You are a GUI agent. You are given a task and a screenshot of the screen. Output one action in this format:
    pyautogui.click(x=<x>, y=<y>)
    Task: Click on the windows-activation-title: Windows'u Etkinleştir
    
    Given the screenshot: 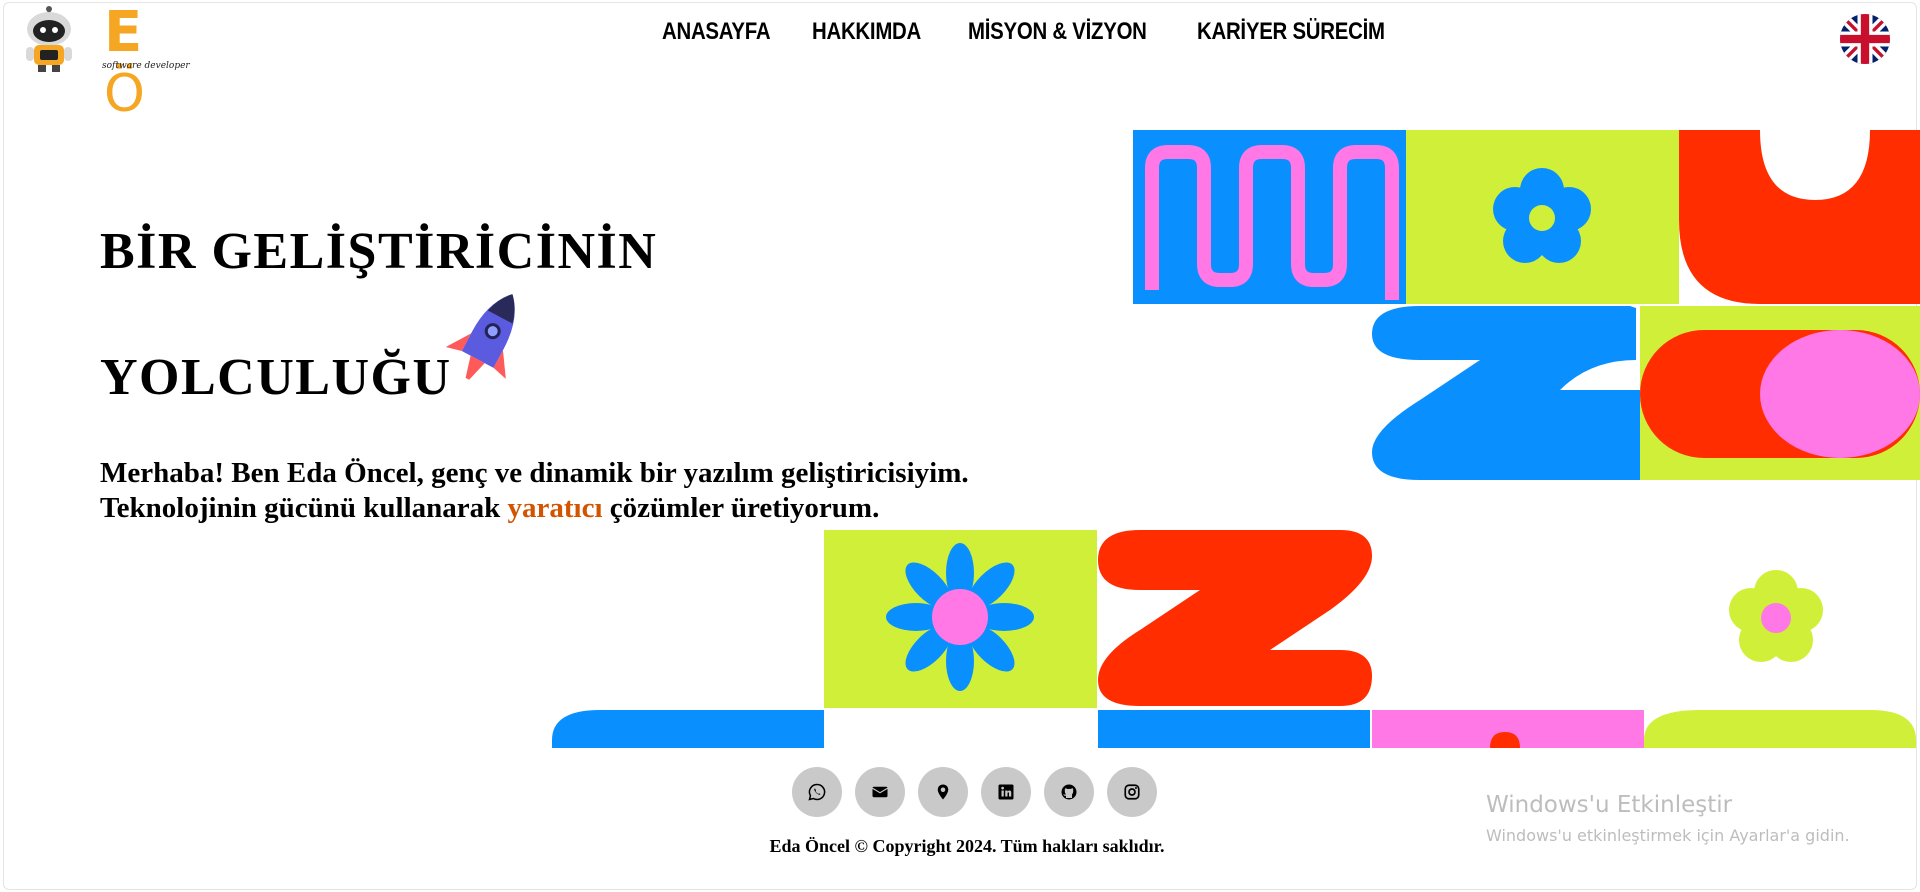 What is the action you would take?
    pyautogui.click(x=1609, y=805)
    